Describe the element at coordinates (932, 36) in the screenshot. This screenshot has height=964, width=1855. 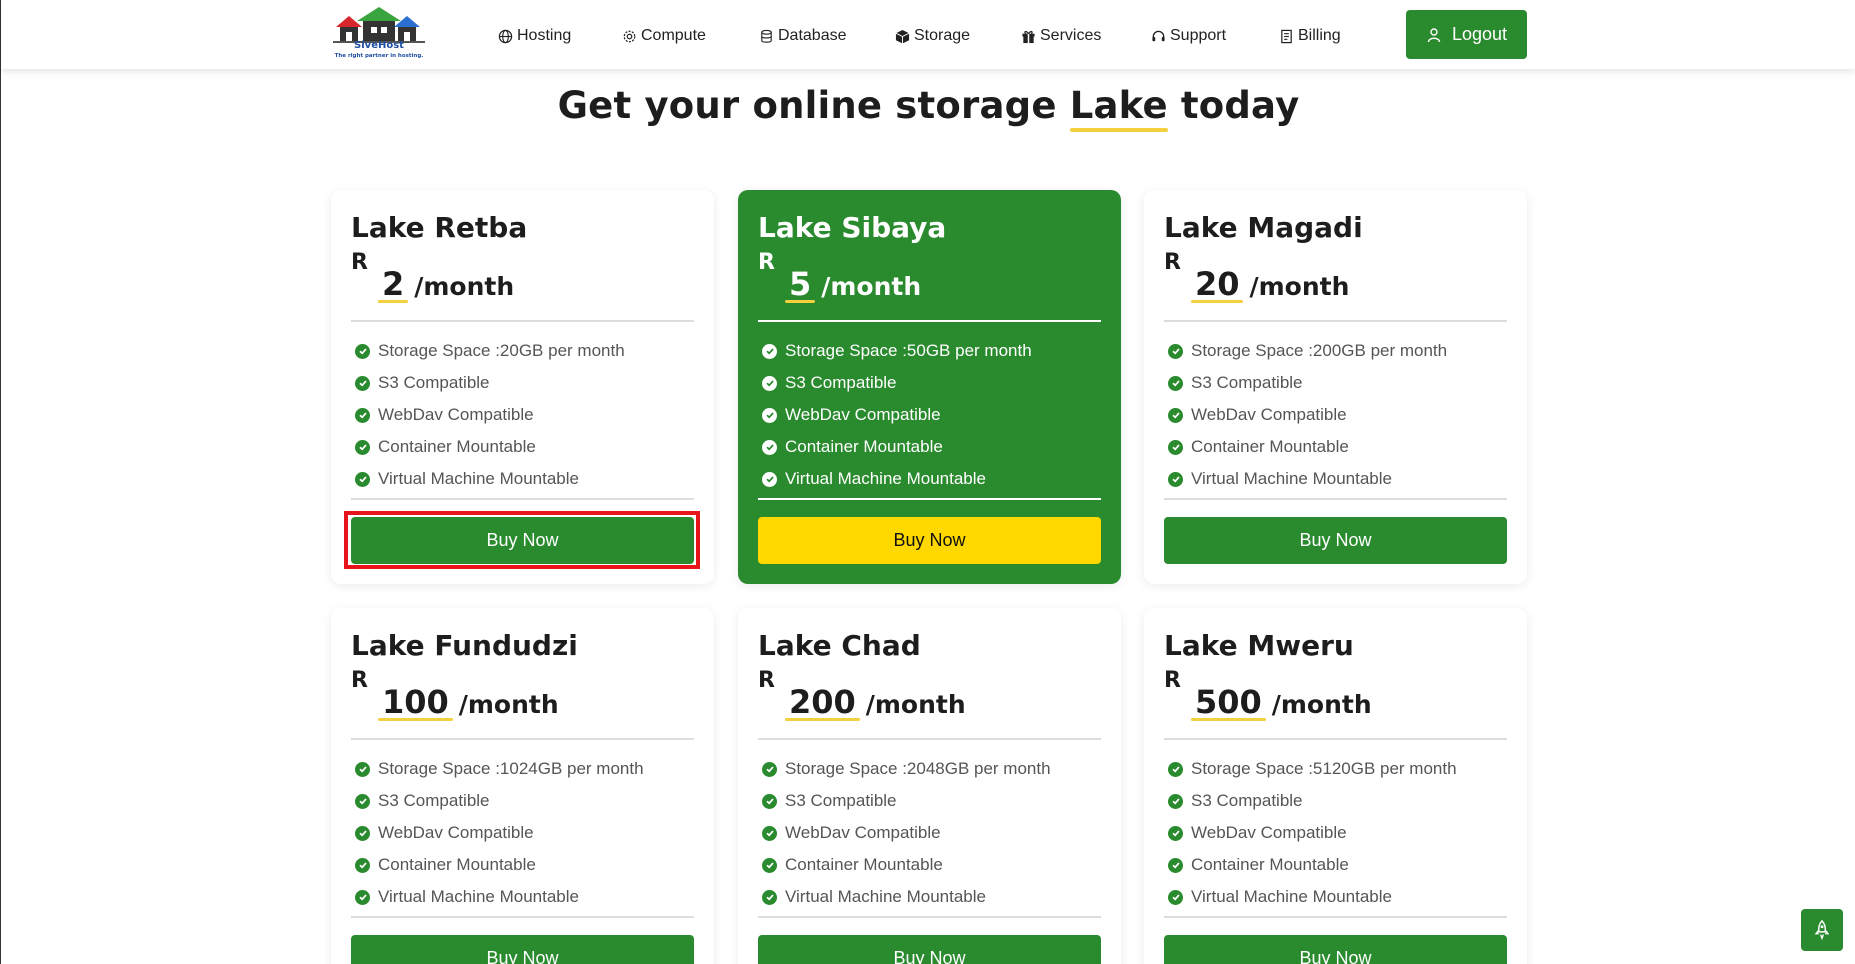
I see `nav-storage: Storage` at that location.